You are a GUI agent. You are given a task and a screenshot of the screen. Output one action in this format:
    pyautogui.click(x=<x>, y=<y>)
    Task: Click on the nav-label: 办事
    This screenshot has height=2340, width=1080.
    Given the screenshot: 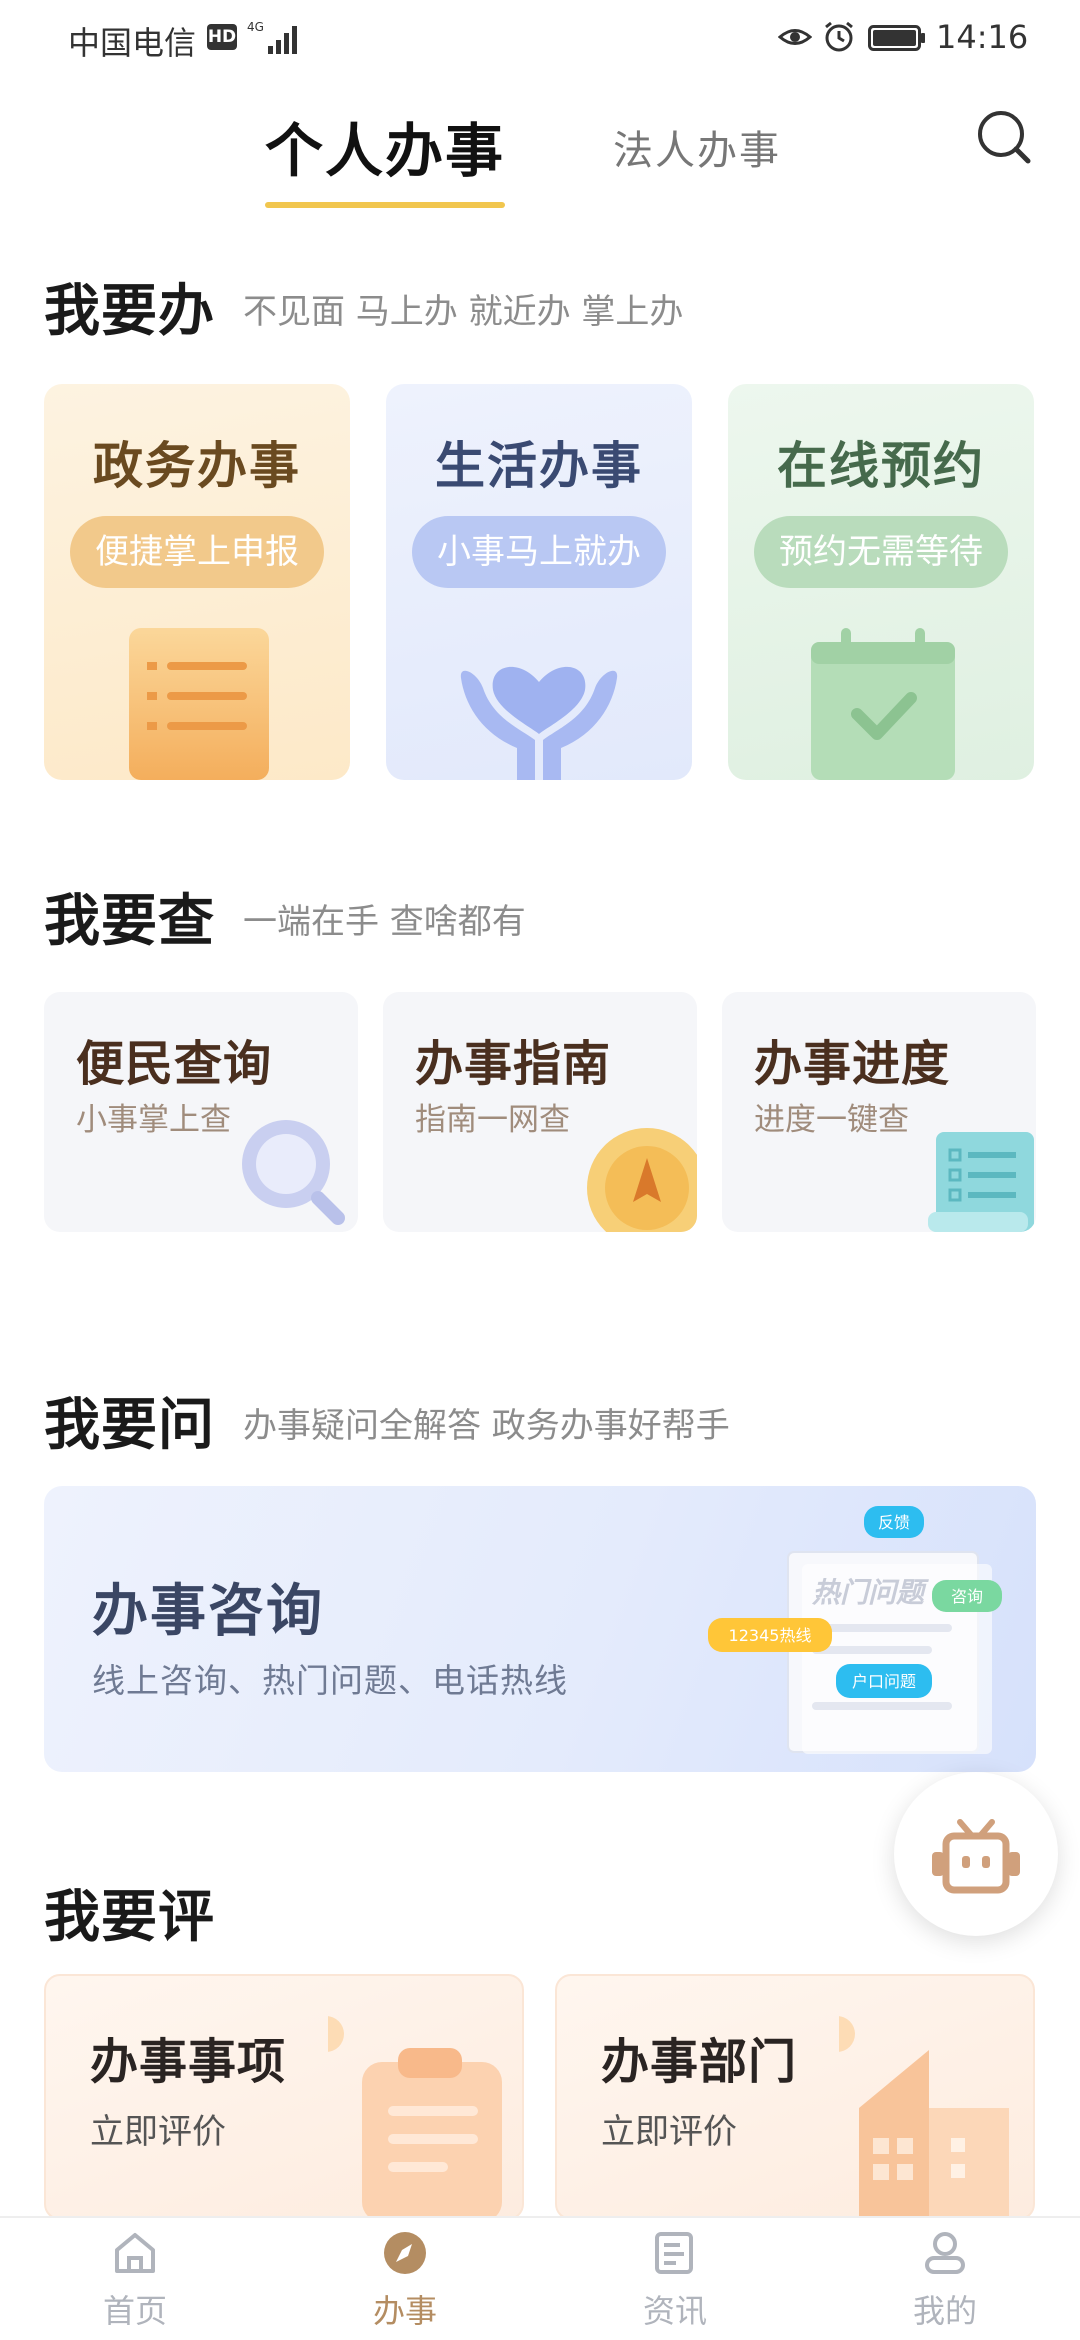 What is the action you would take?
    pyautogui.click(x=404, y=2311)
    